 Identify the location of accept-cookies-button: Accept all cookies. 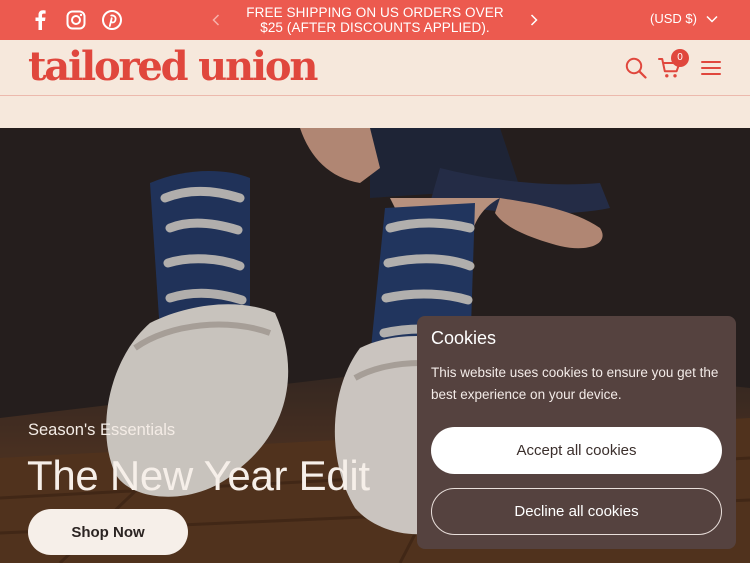
(576, 450).